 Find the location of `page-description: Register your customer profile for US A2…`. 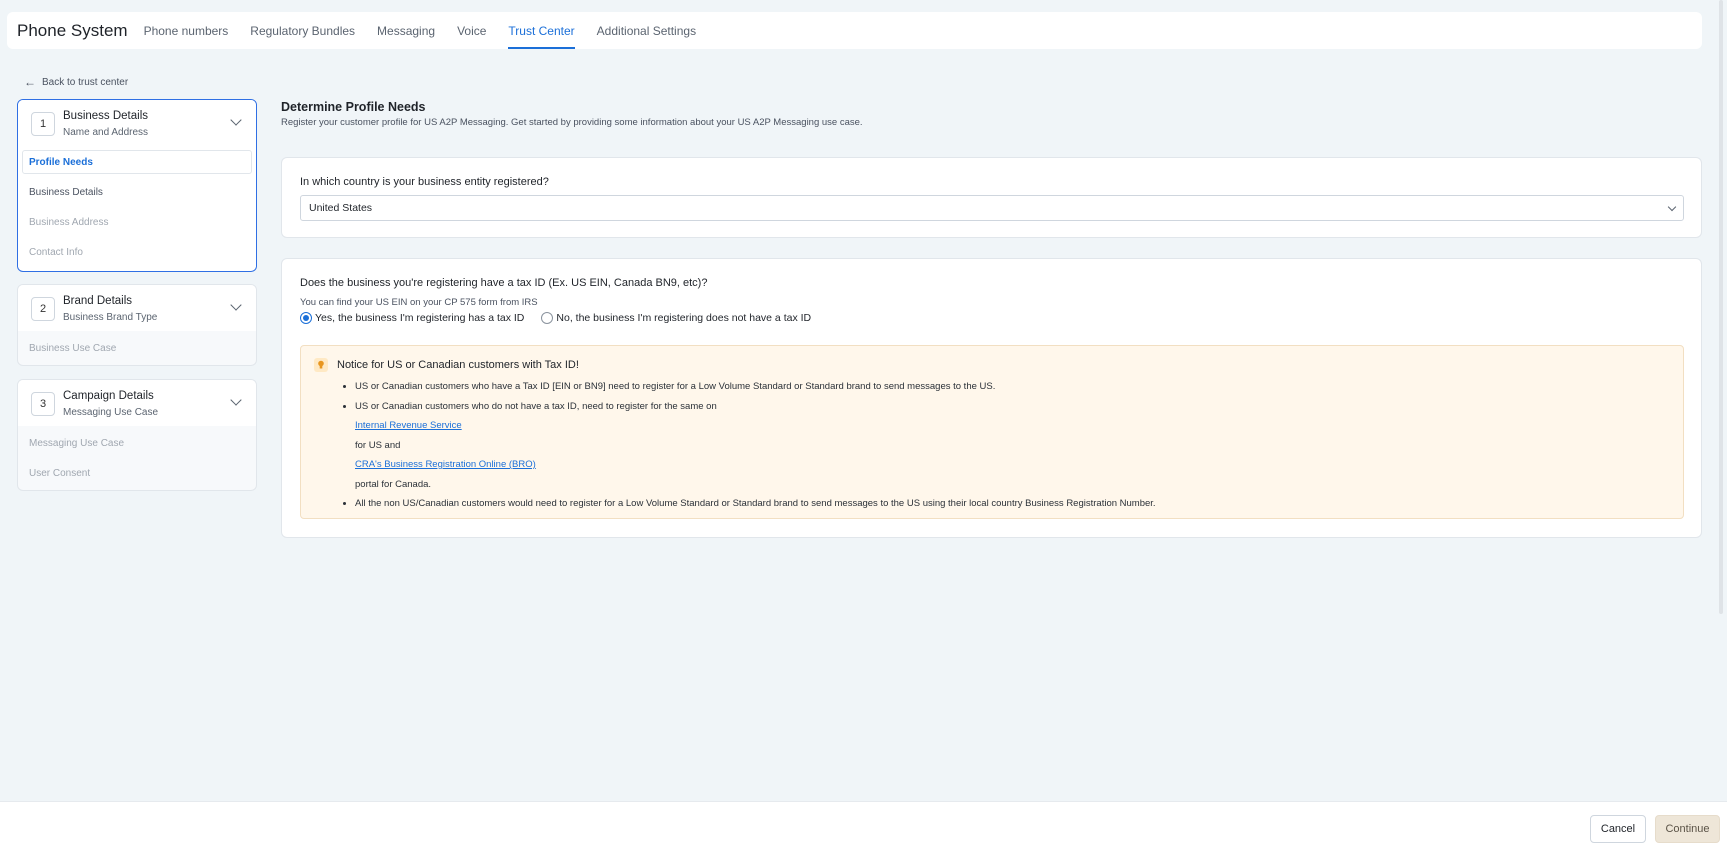

page-description: Register your customer profile for US A2… is located at coordinates (572, 122).